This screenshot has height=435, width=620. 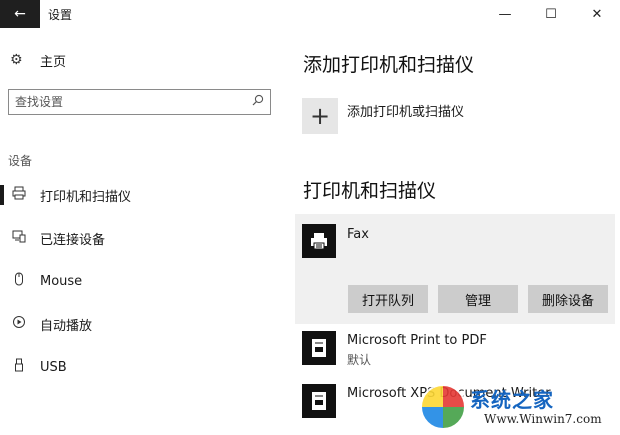 I want to click on printer-actions: 打开队列 管理 删除设备, so click(x=478, y=299).